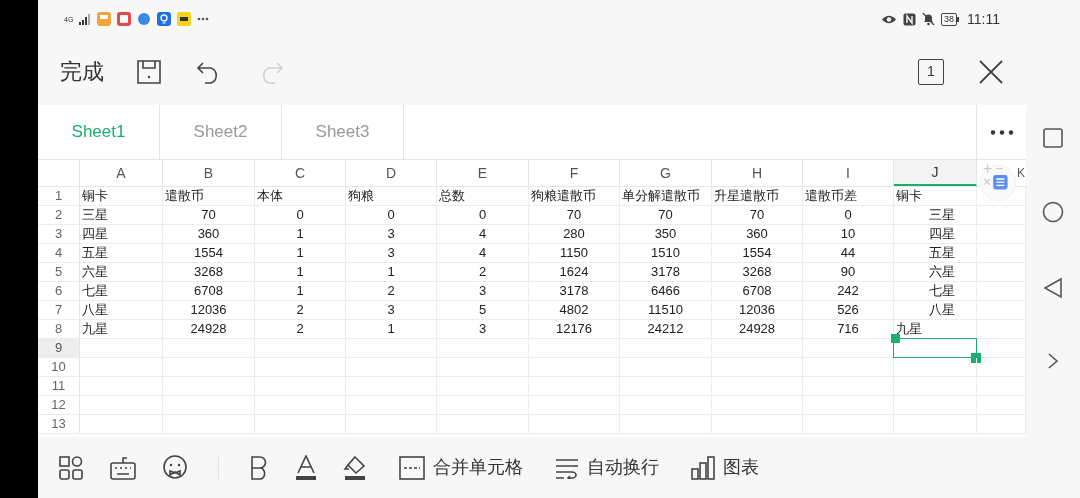 This screenshot has width=1080, height=498. Describe the element at coordinates (909, 329) in the screenshot. I see `table-cell-text: 九星` at that location.